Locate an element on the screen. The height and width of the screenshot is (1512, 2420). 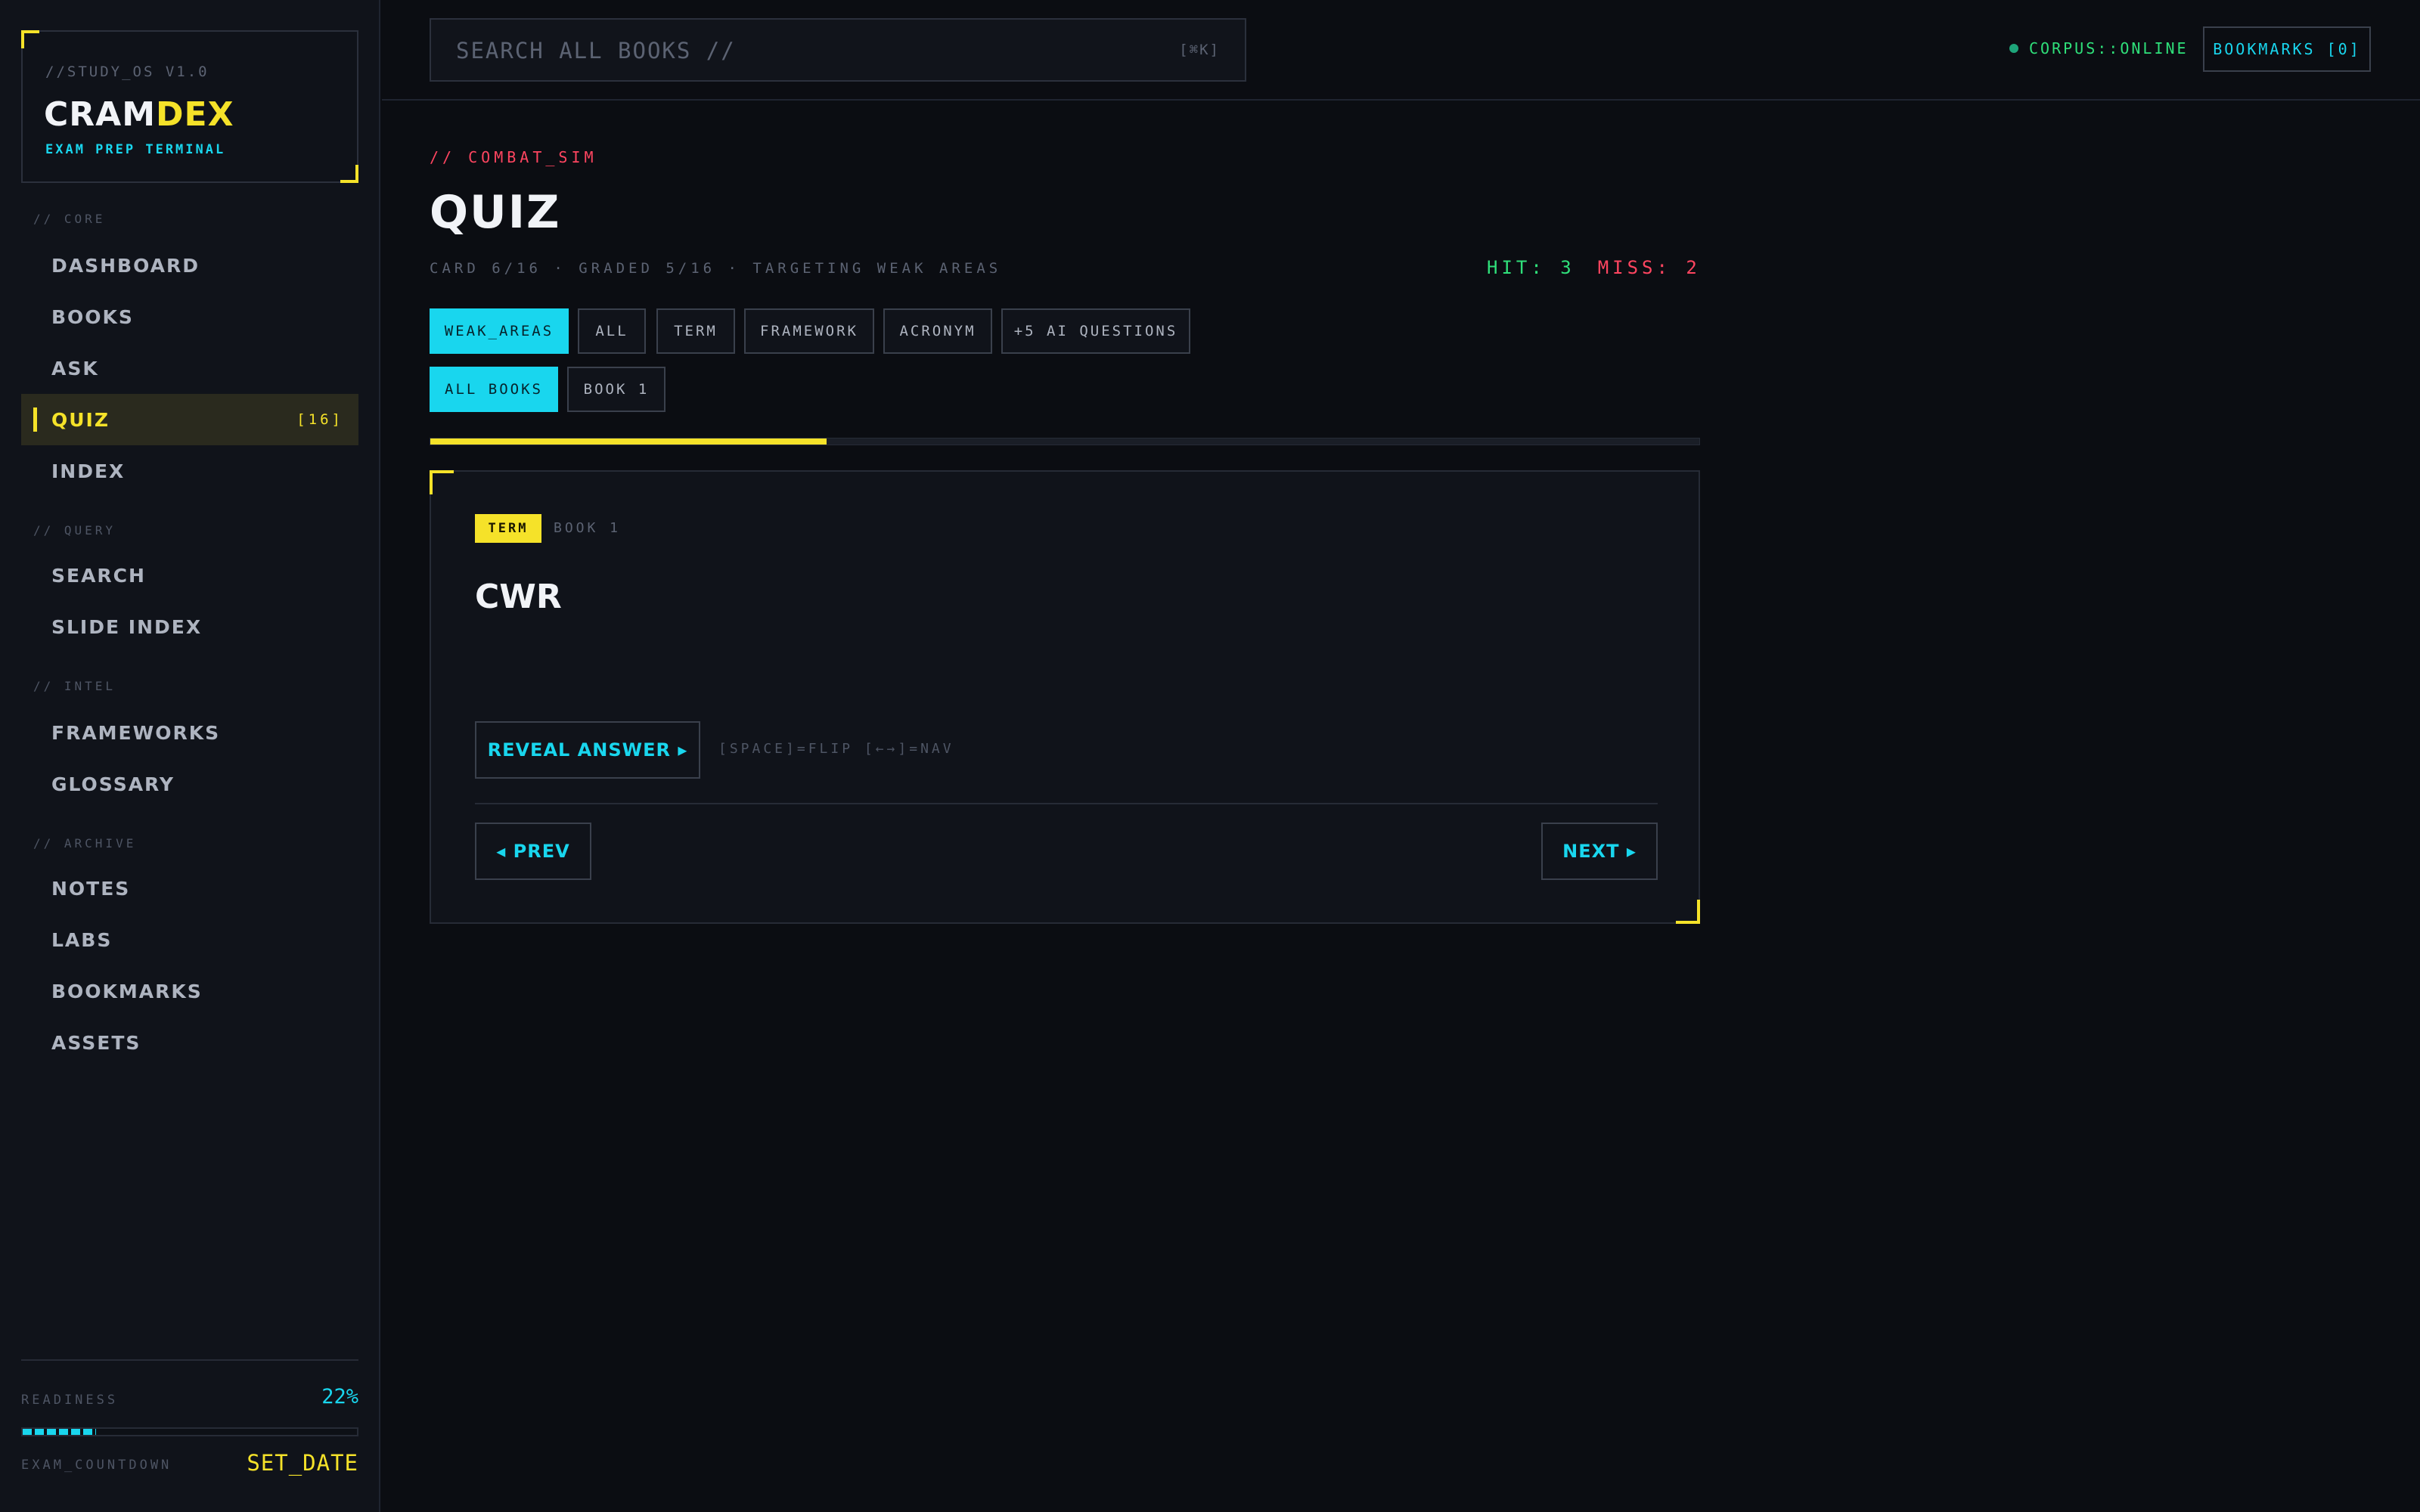
sidebar-item-search: SEARCH is located at coordinates (189, 575).